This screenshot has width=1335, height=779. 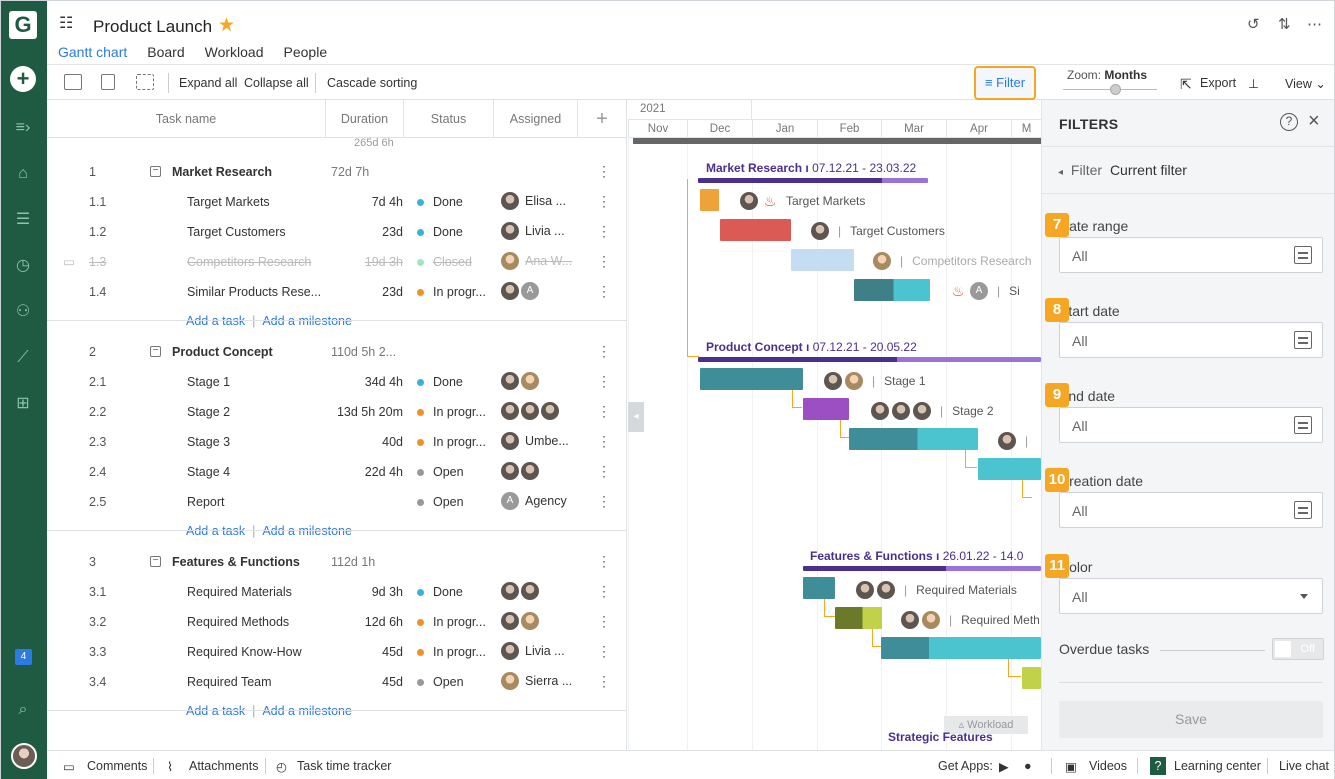 What do you see at coordinates (384, 382) in the screenshot?
I see `task-duration: 34d 4h` at bounding box center [384, 382].